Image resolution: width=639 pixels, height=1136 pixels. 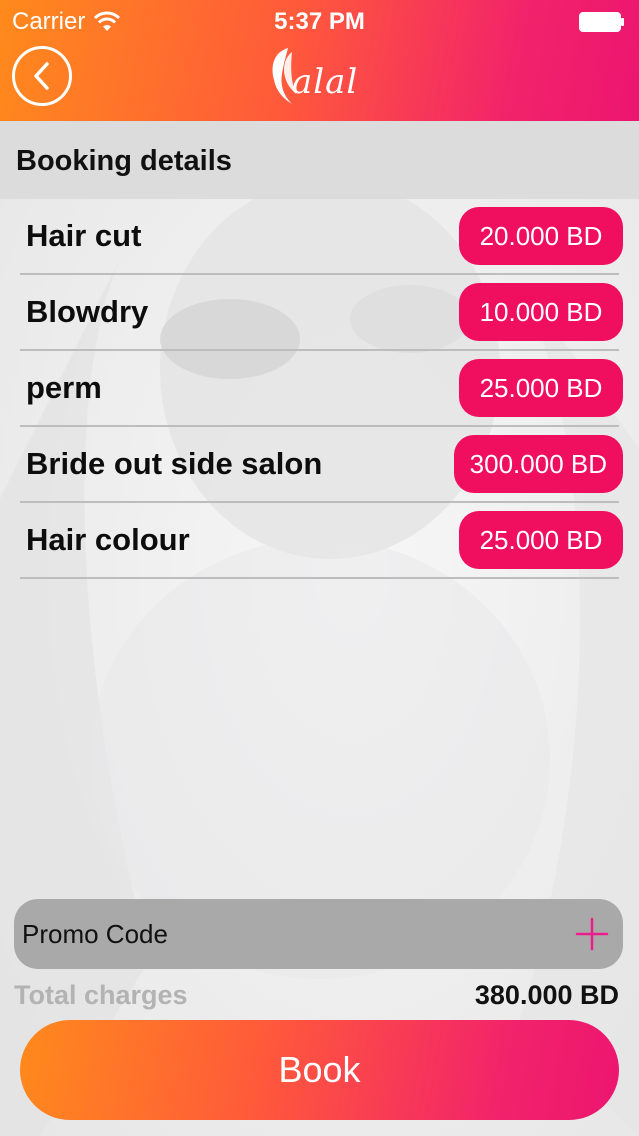 I want to click on service-name: perm, so click(x=64, y=387).